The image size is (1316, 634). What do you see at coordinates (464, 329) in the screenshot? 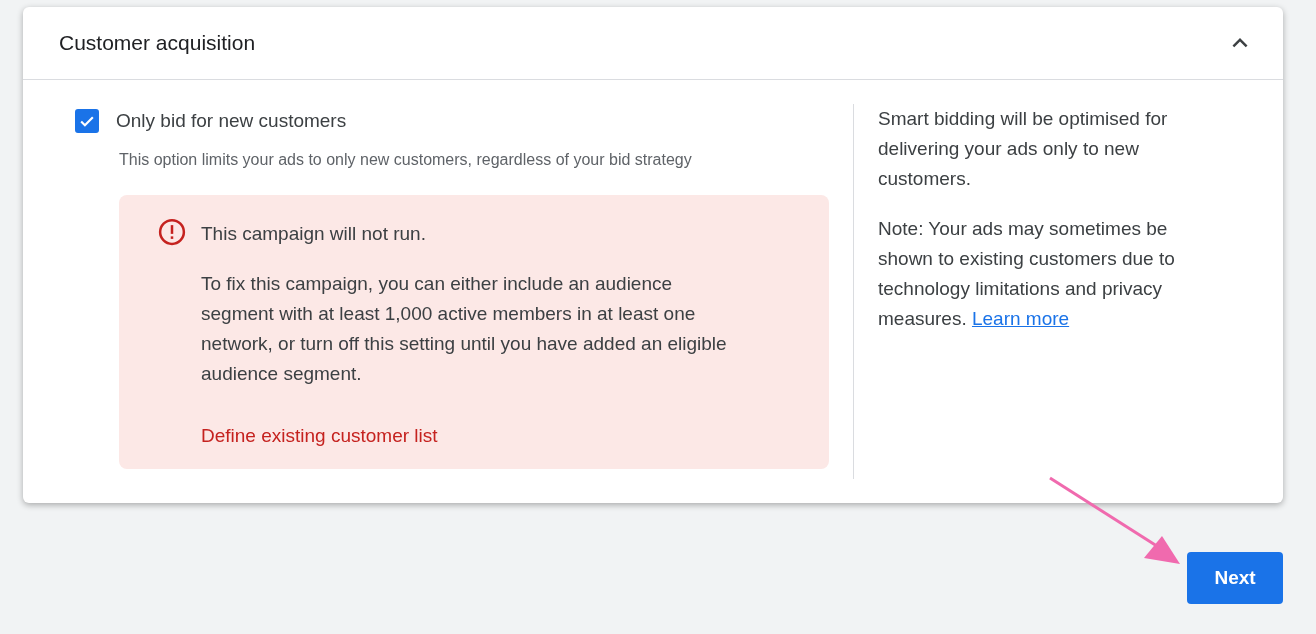
I see `alert-message: To fix this campaign, you can either include an audience segment with at least 1,000 active members in at least one network, or turn off this setting until you have added an eligible audience segment.` at bounding box center [464, 329].